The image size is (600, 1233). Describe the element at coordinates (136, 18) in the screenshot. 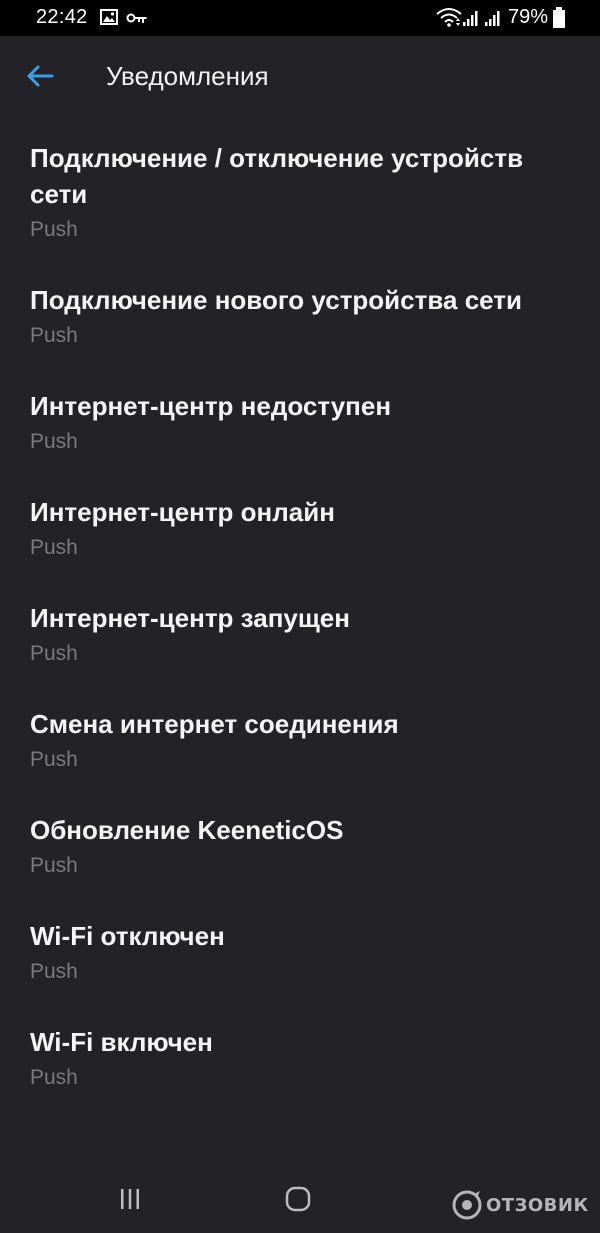

I see `vpn-key-icon` at that location.